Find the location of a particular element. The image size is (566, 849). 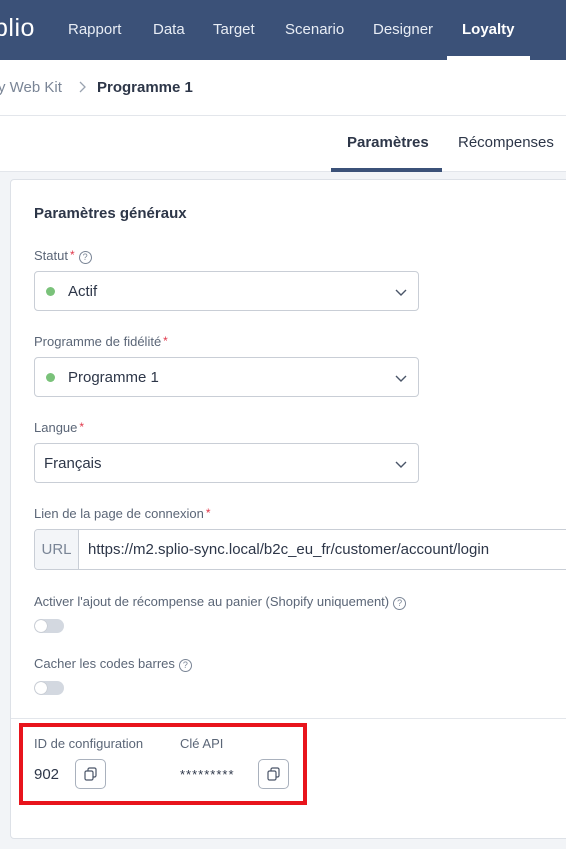

tab-active-indicator is located at coordinates (386, 170).